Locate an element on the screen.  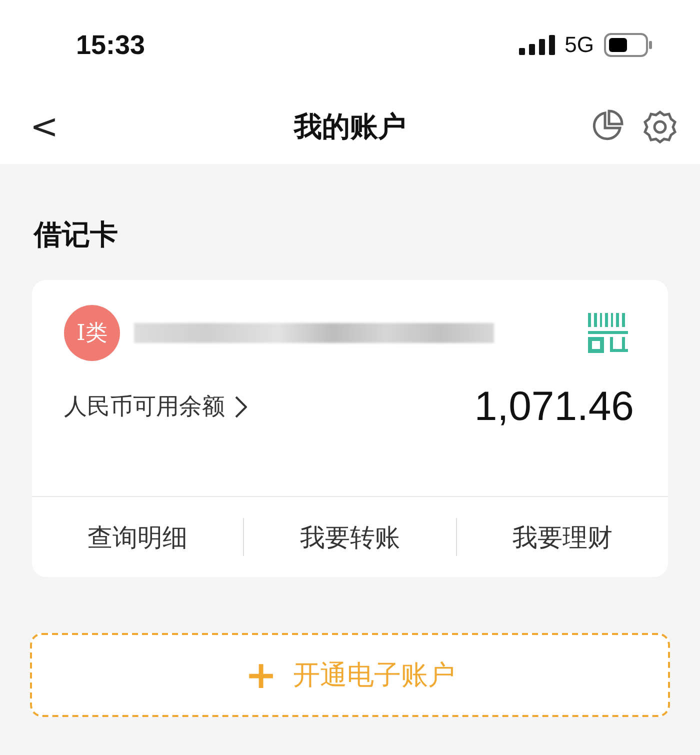
card-action-button: 查询明细 is located at coordinates (138, 537).